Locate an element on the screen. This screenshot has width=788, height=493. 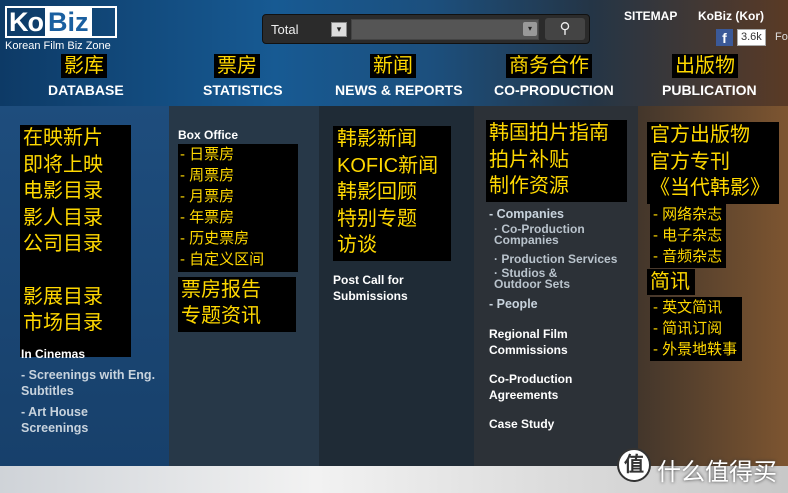
menu-item: - 英文简讯 is located at coordinates (697, 307).